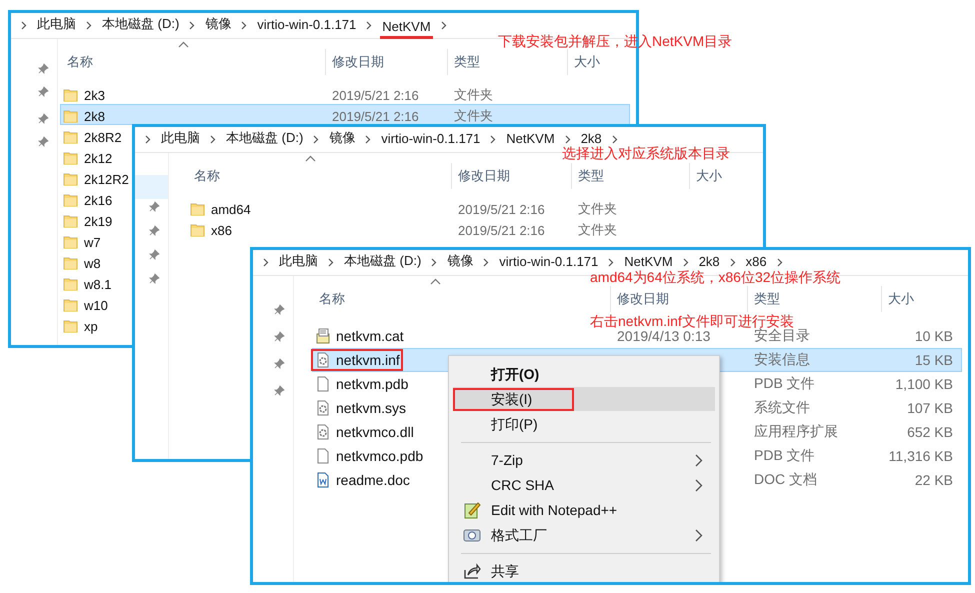 The width and height of the screenshot is (975, 593). What do you see at coordinates (472, 571) in the screenshot?
I see `share-icon` at bounding box center [472, 571].